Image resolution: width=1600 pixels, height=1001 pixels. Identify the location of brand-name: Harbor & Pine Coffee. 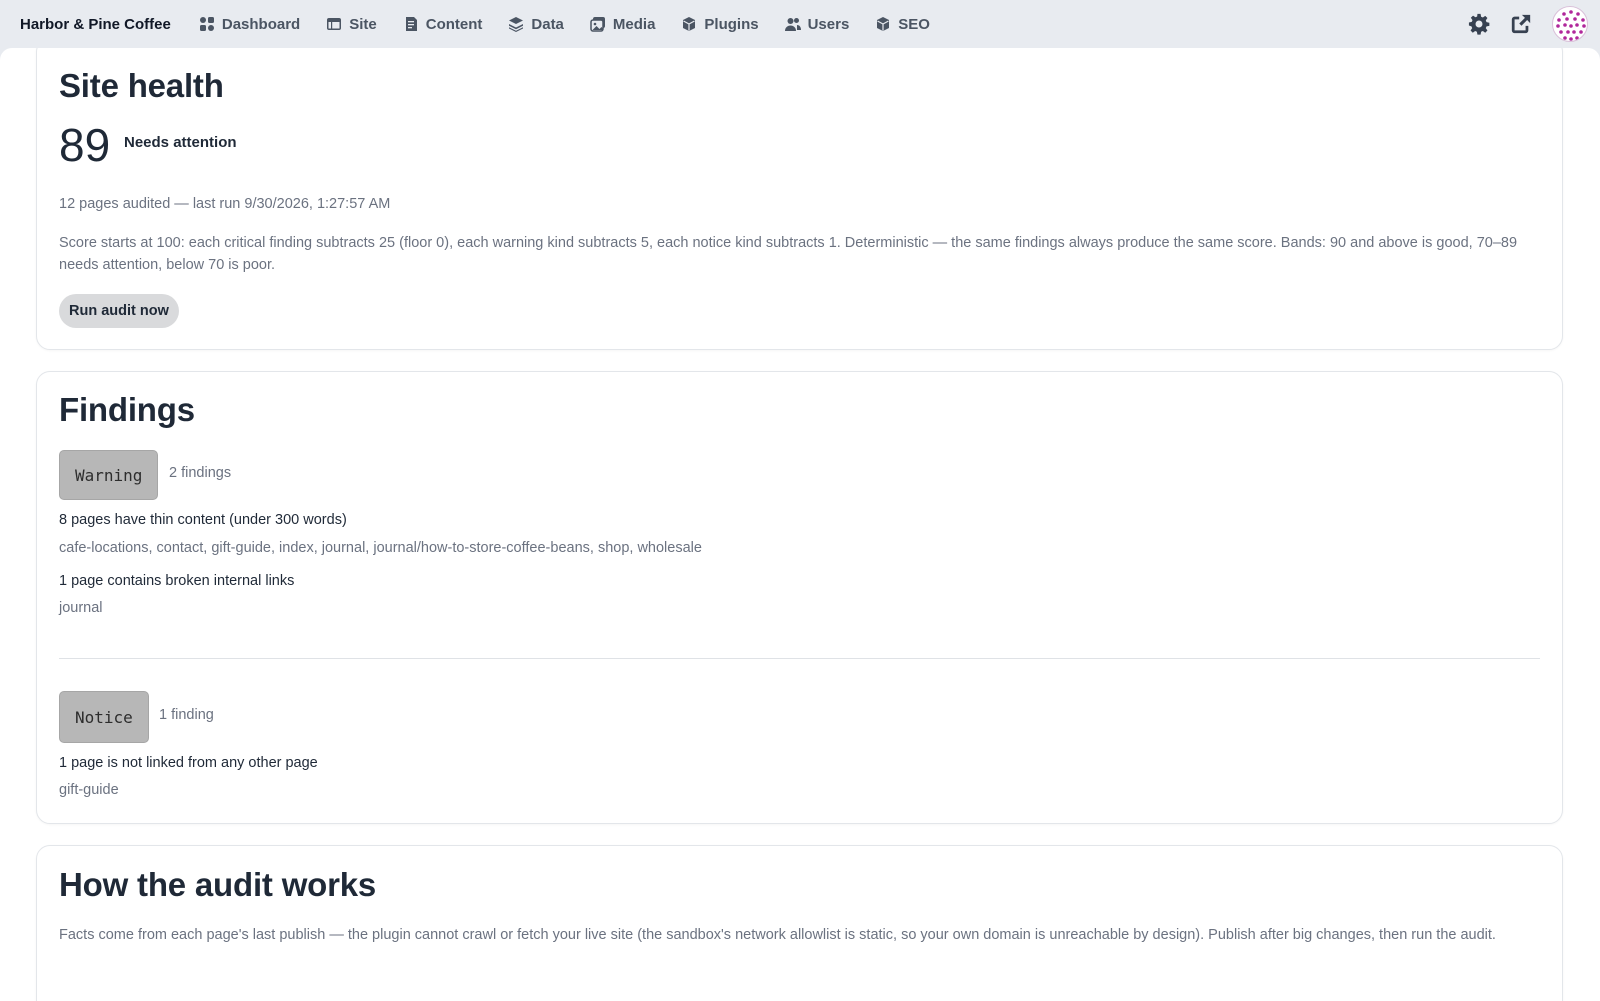
(95, 24).